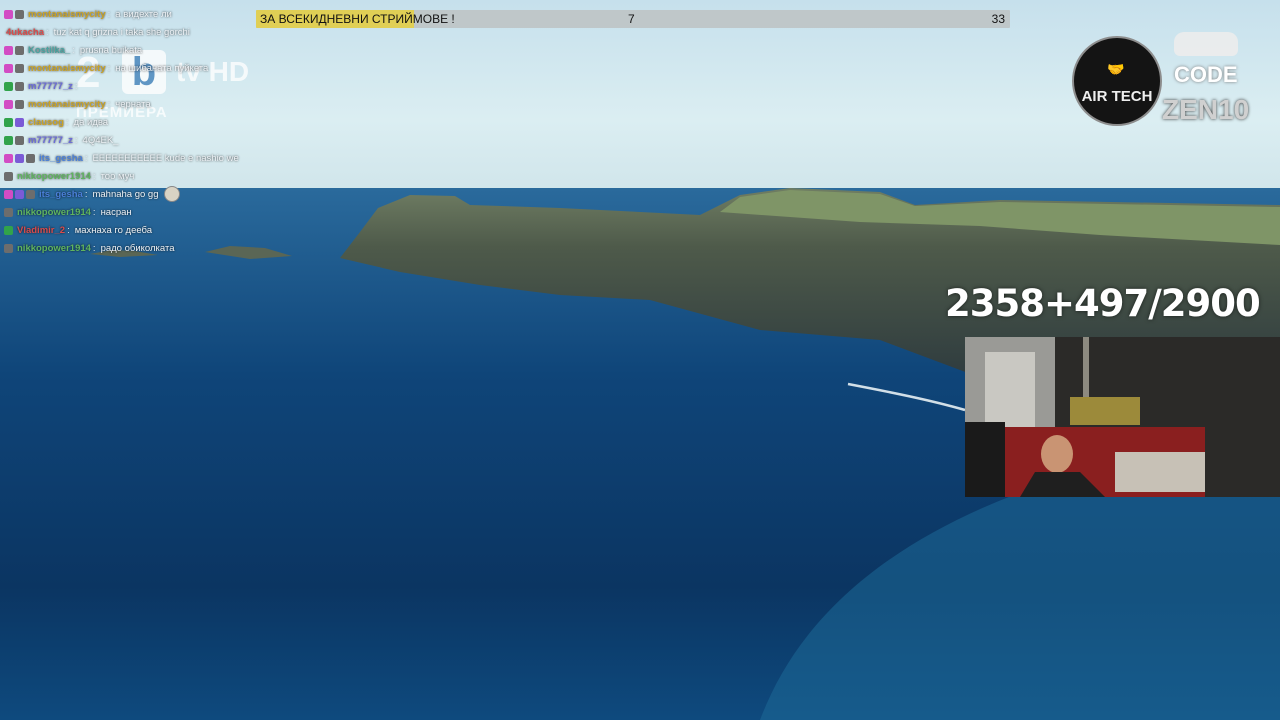 The width and height of the screenshot is (1280, 720). Describe the element at coordinates (154, 176) in the screenshot. I see `chat-message: nikkopower1914: тоо муч` at that location.